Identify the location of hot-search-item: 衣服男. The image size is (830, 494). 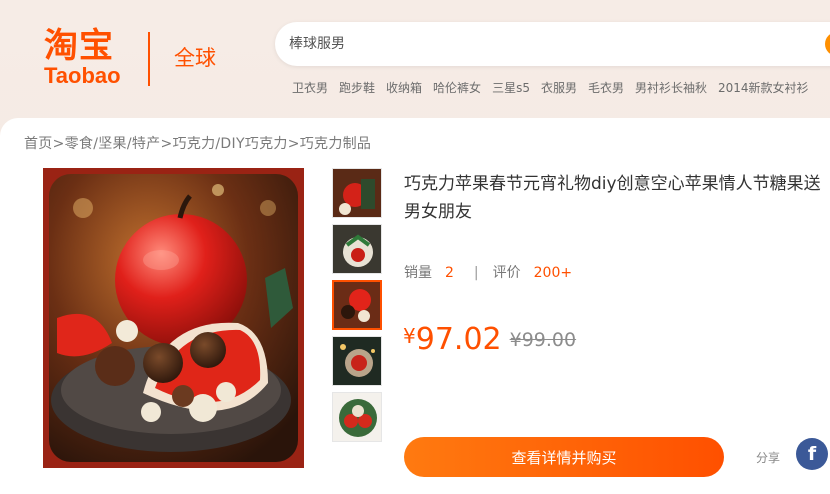
(559, 89).